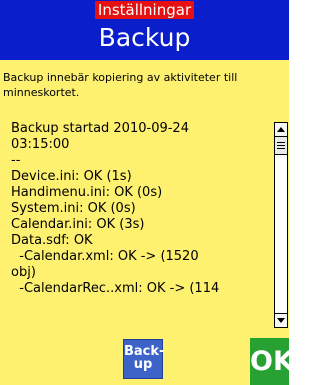 This screenshot has width=320, height=385. Describe the element at coordinates (40, 144) in the screenshot. I see `log-line: 03:15:00` at that location.